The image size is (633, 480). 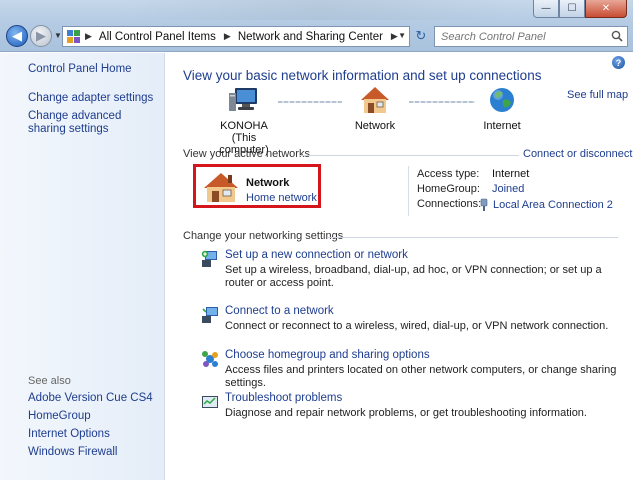 What do you see at coordinates (268, 183) in the screenshot?
I see `network-name: Network` at bounding box center [268, 183].